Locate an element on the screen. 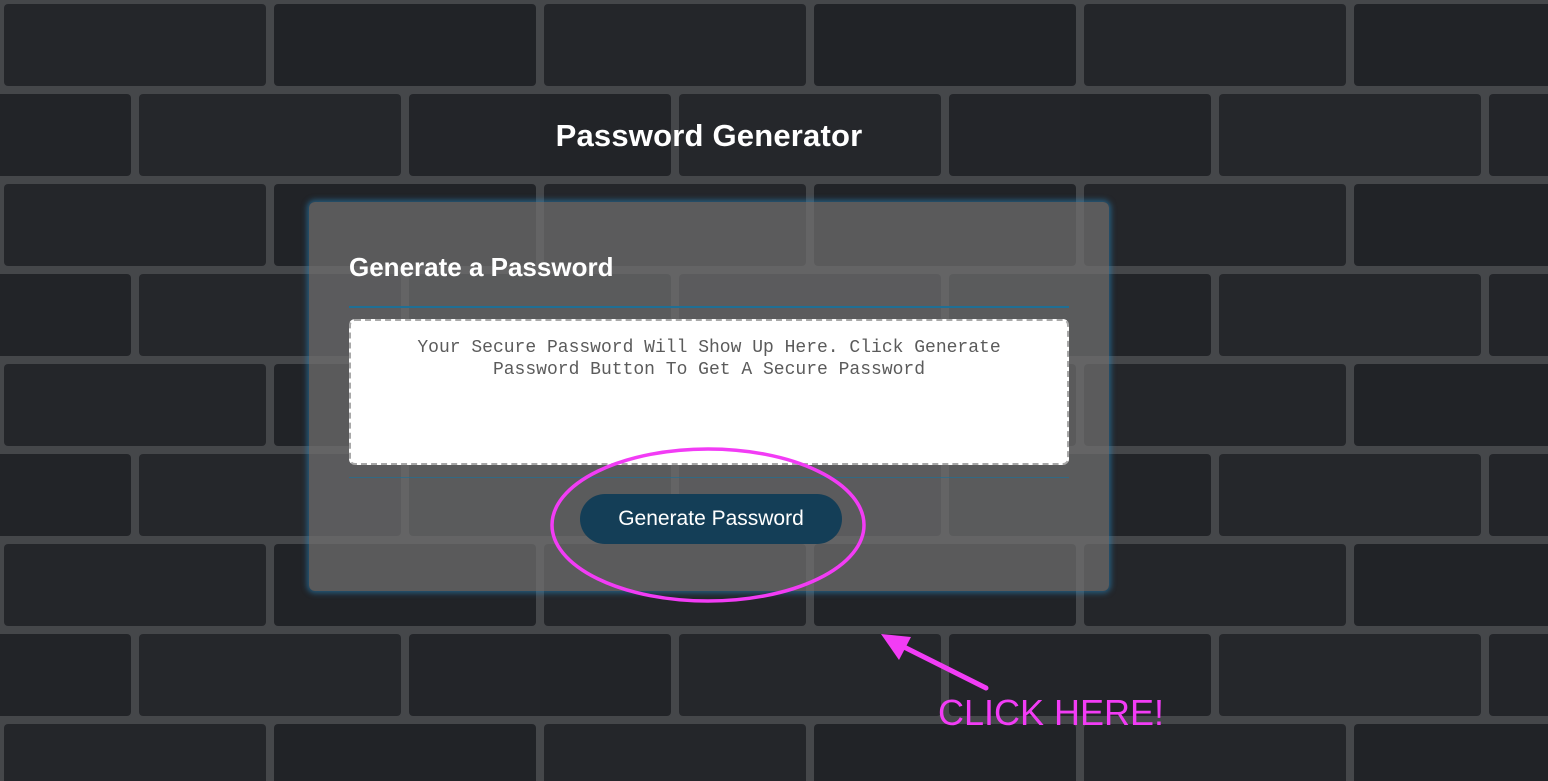 This screenshot has width=1548, height=781. card-footer-divider is located at coordinates (709, 477).